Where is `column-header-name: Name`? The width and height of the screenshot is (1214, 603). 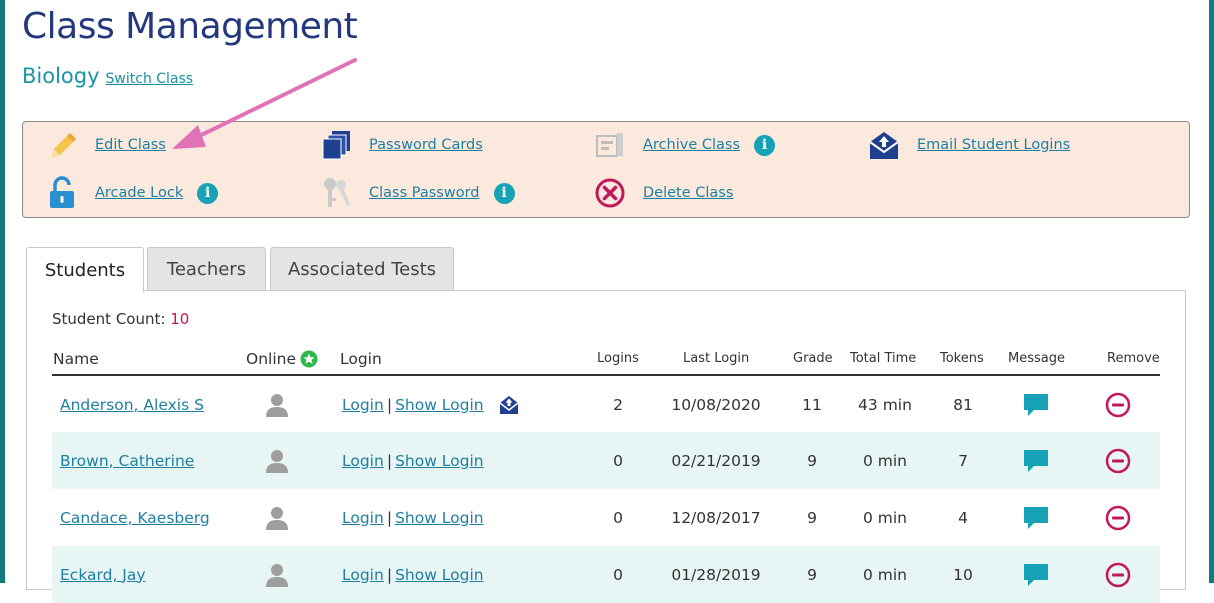
column-header-name: Name is located at coordinates (76, 359).